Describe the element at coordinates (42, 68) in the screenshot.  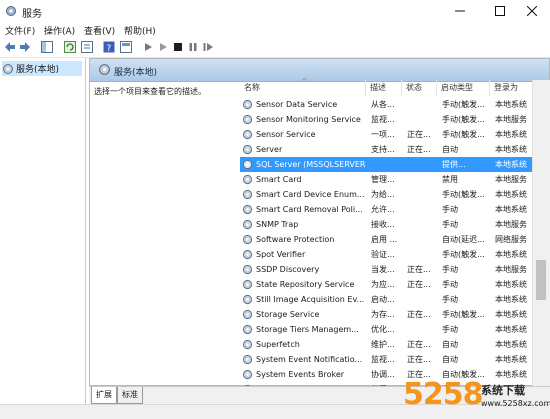
I see `tree-node-services-local: 服务(本地)` at that location.